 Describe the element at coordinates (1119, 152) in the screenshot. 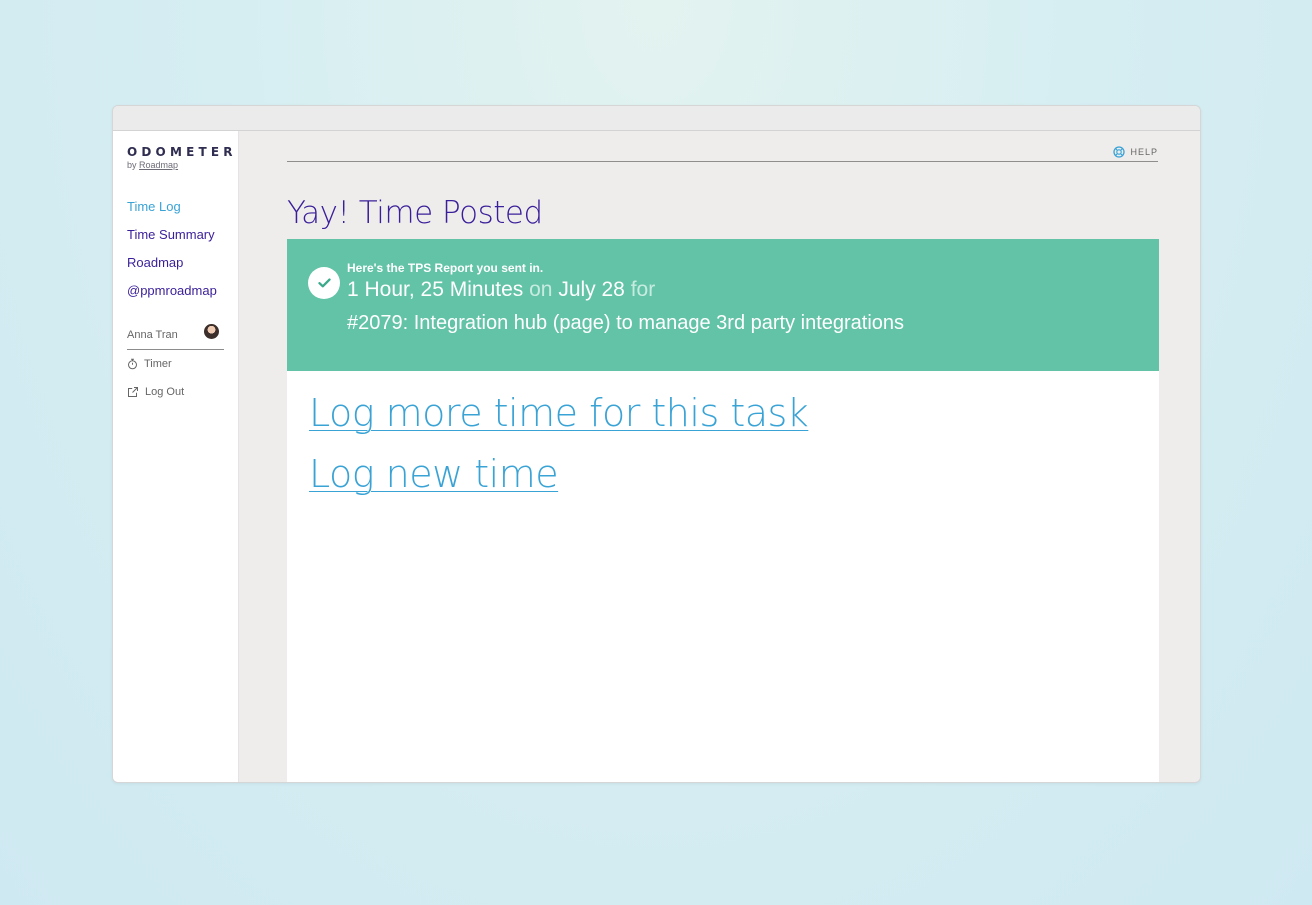

I see `lifebuoy-icon` at that location.